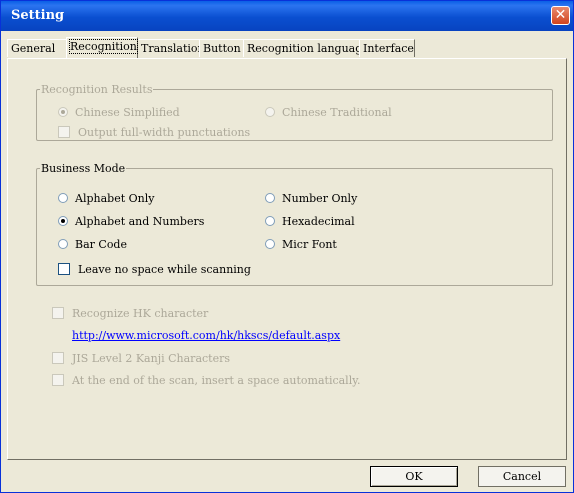 The height and width of the screenshot is (493, 574). Describe the element at coordinates (309, 244) in the screenshot. I see `micr-font-label: Micr Font` at that location.